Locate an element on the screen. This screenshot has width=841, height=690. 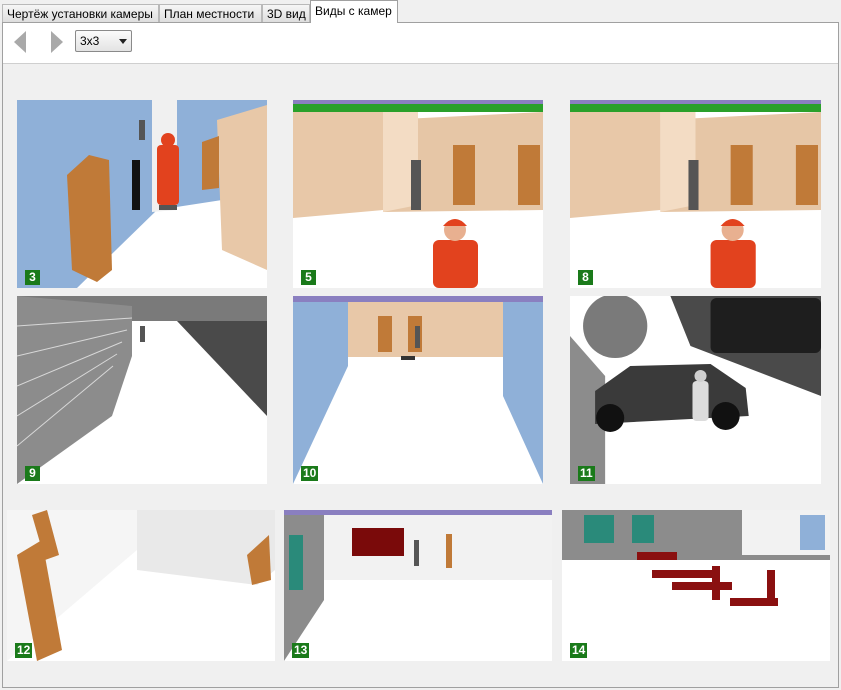
camera-view-11: 11 is located at coordinates (695, 390).